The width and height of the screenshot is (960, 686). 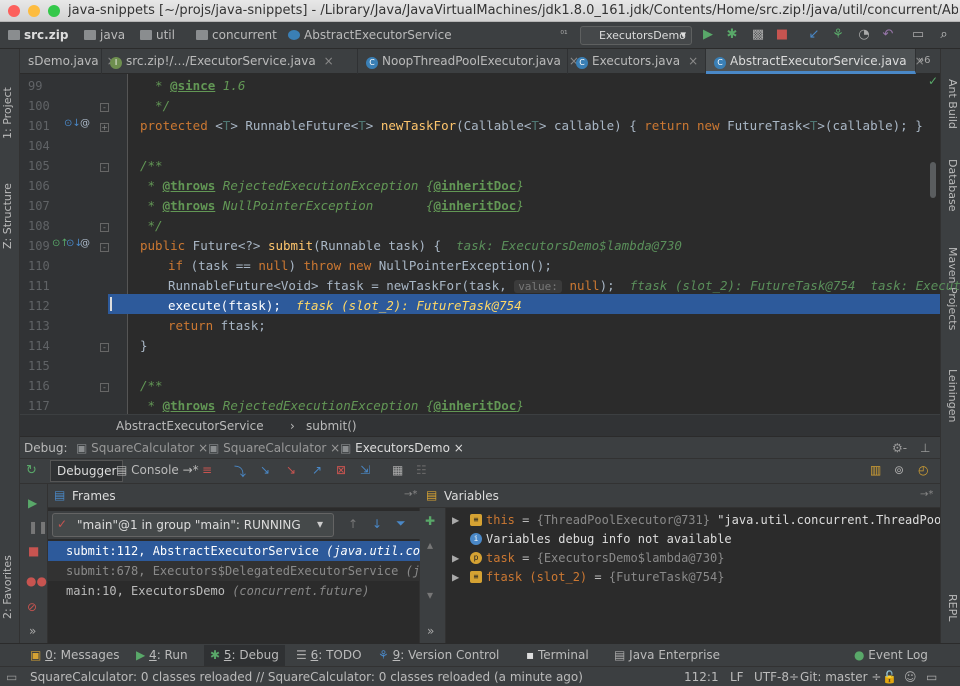 I want to click on hide-icon: ⊥, so click(x=925, y=448).